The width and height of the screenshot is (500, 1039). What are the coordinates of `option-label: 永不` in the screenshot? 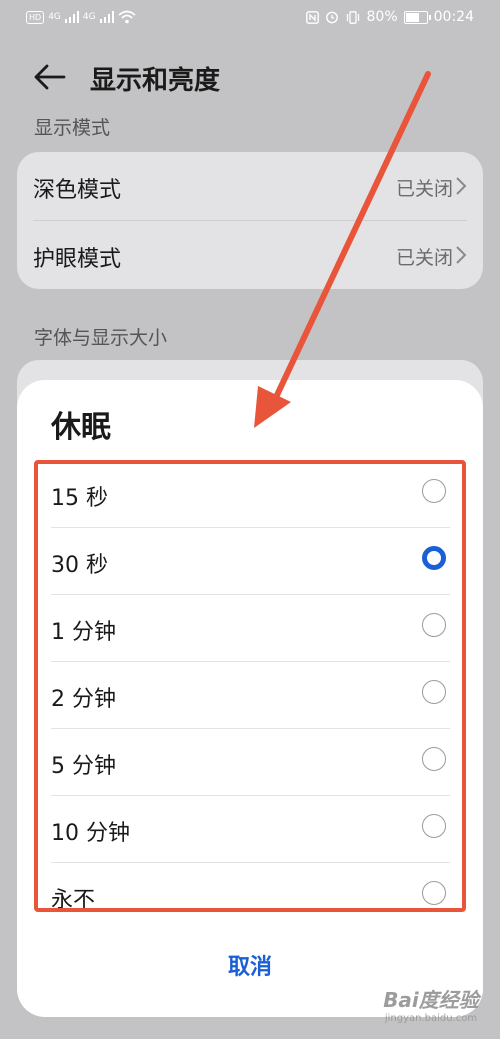 It's located at (73, 900).